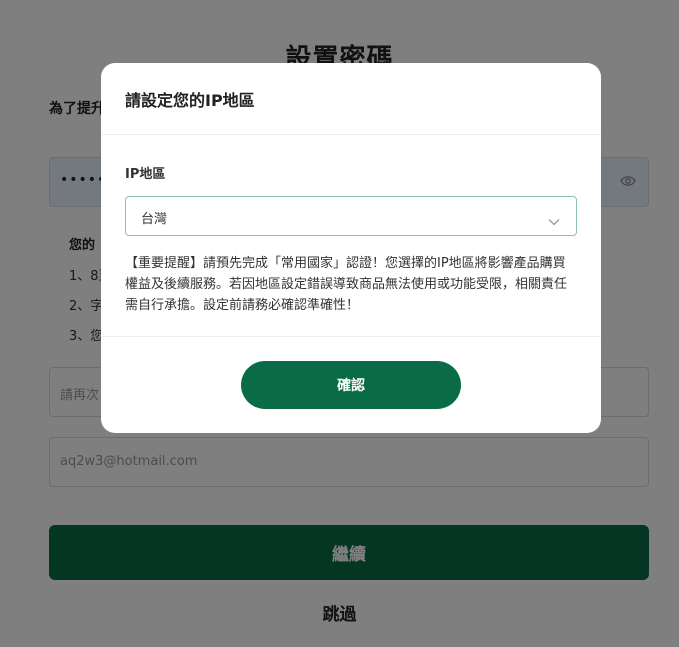 Image resolution: width=679 pixels, height=647 pixels. Describe the element at coordinates (554, 220) in the screenshot. I see `chevron-down-icon` at that location.